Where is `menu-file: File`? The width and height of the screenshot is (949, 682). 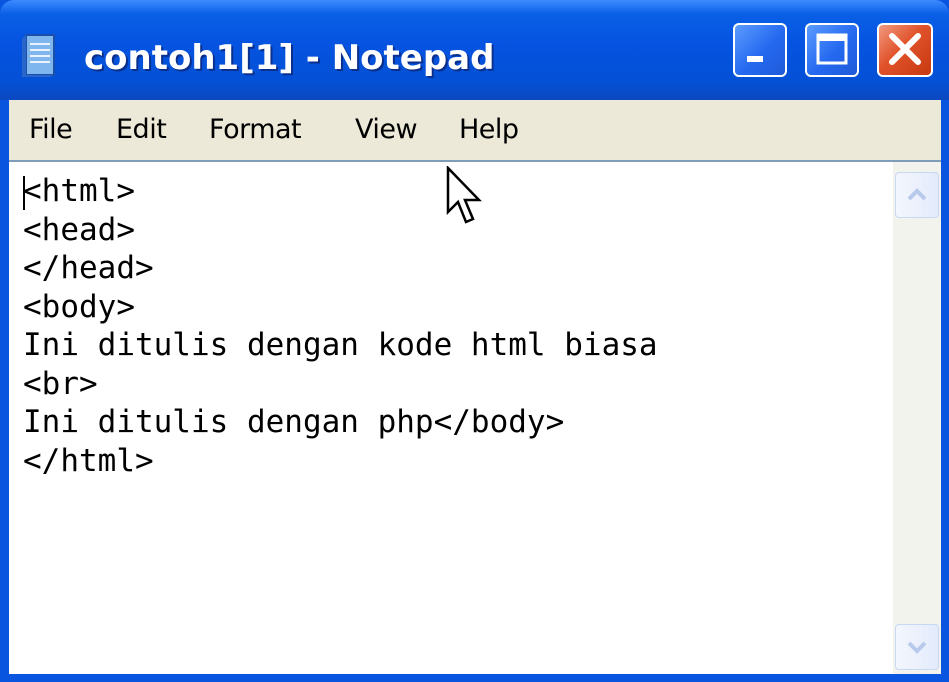
menu-file: File is located at coordinates (51, 130).